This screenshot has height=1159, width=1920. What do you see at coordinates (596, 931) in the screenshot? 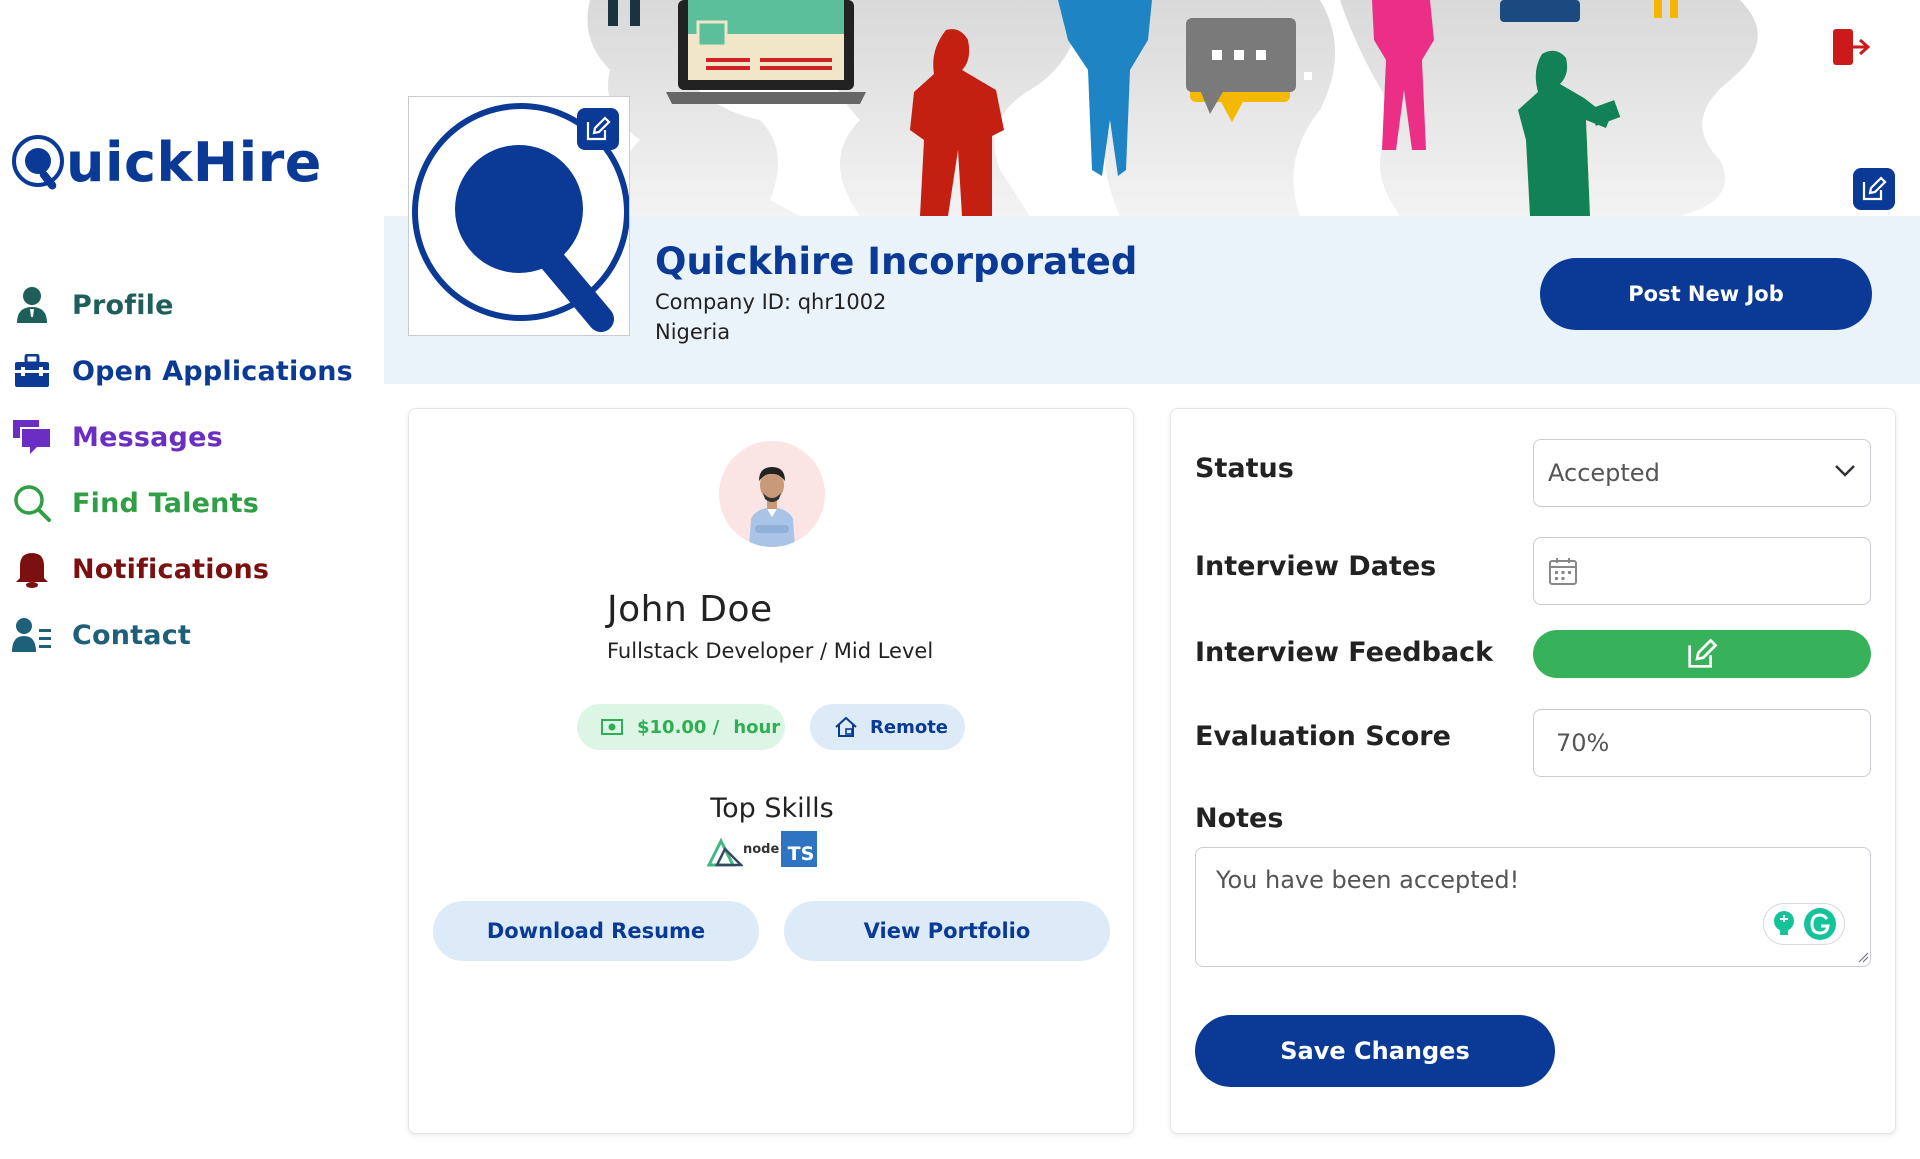
I see `download-resume-button: Download Resume` at bounding box center [596, 931].